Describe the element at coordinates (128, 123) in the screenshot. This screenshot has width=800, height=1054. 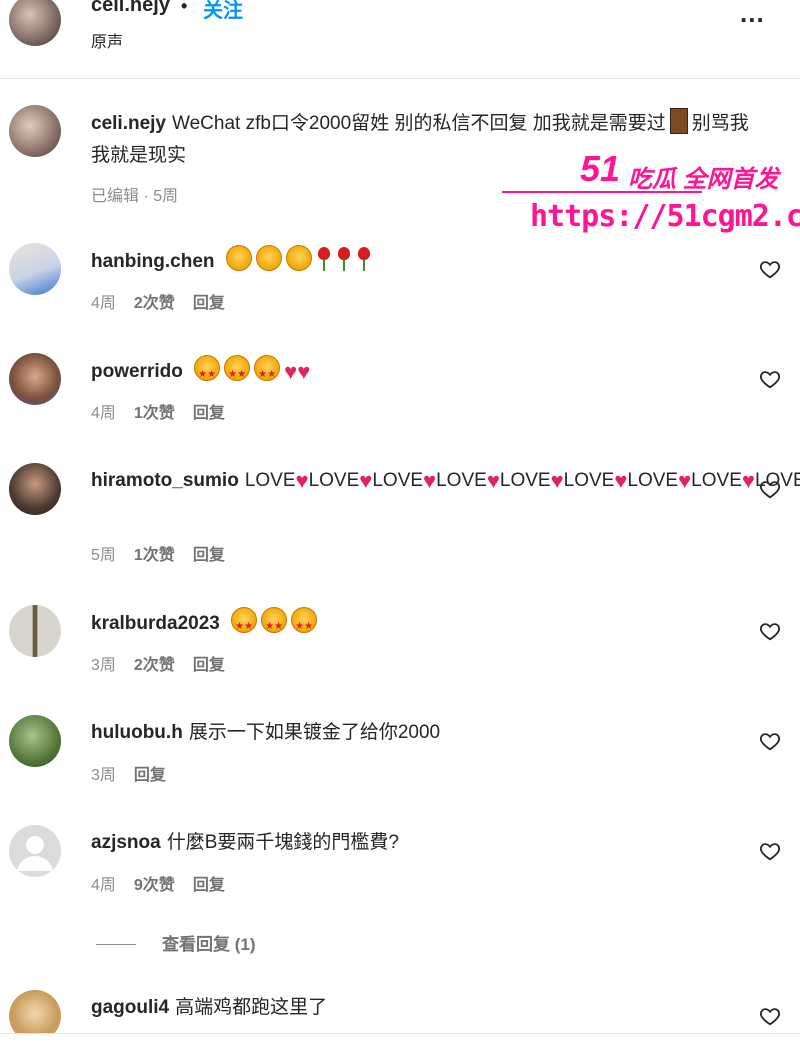
I see `comment-username: celi.nejy` at that location.